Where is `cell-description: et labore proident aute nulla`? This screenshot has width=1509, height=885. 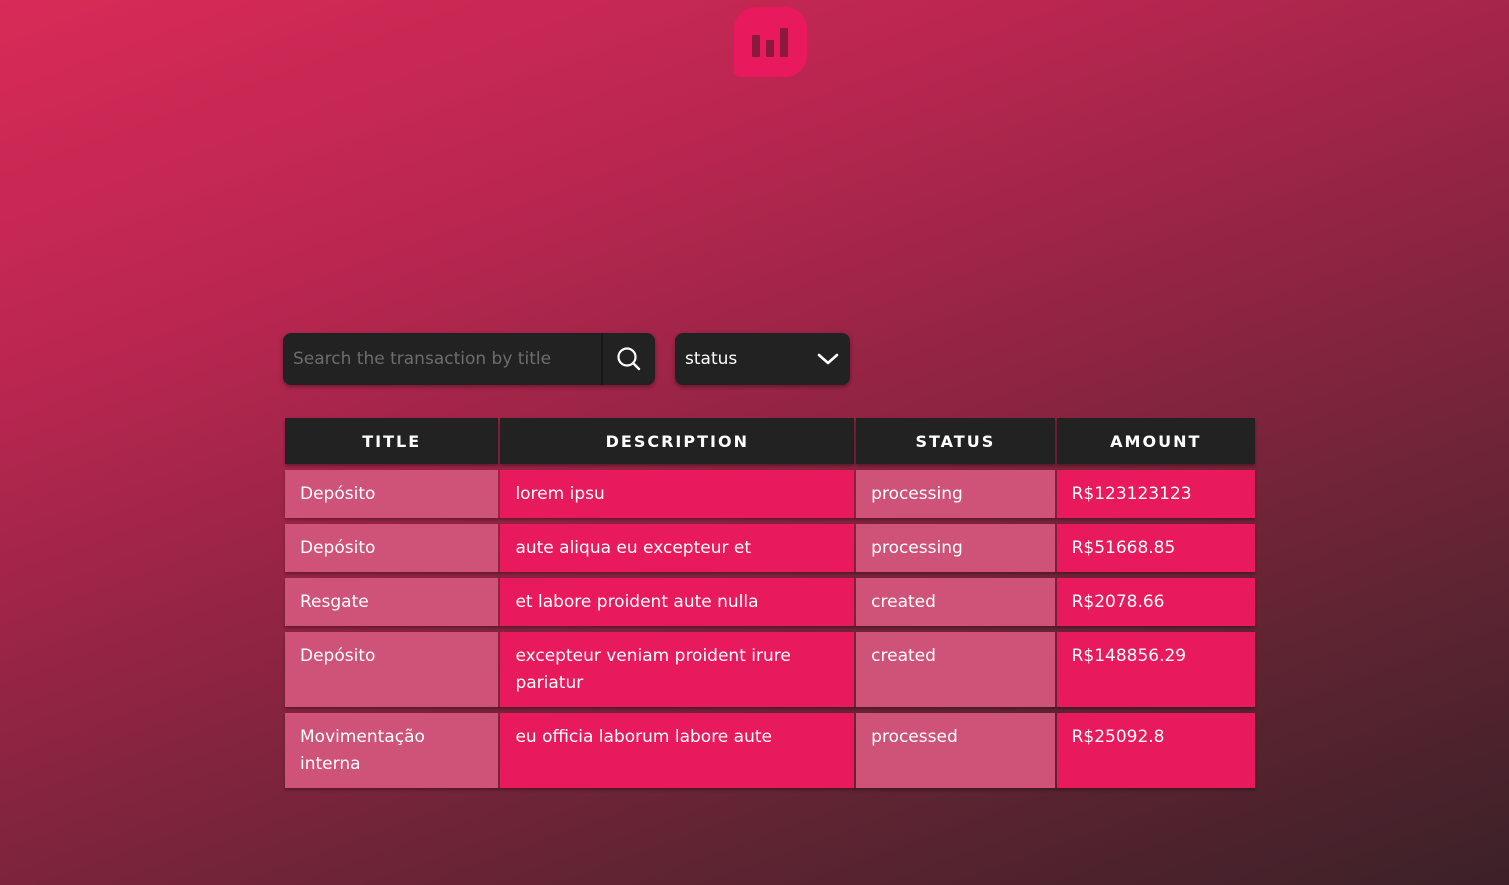
cell-description: et labore proident aute nulla is located at coordinates (677, 602).